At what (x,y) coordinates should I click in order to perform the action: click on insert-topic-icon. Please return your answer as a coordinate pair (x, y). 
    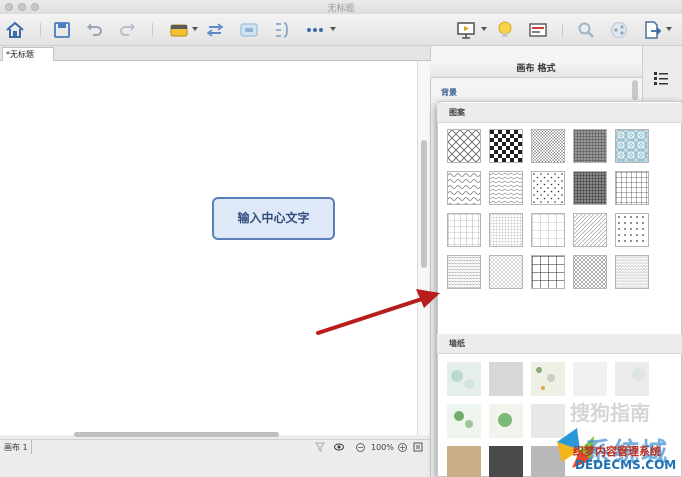
    Looking at the image, I should click on (179, 30).